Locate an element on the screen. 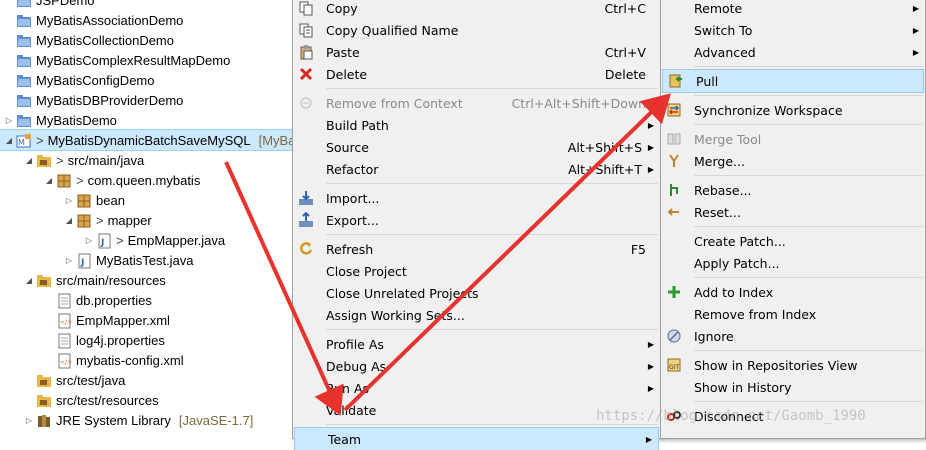  tree-item: MyBatisAssociationDemo is located at coordinates (146, 20).